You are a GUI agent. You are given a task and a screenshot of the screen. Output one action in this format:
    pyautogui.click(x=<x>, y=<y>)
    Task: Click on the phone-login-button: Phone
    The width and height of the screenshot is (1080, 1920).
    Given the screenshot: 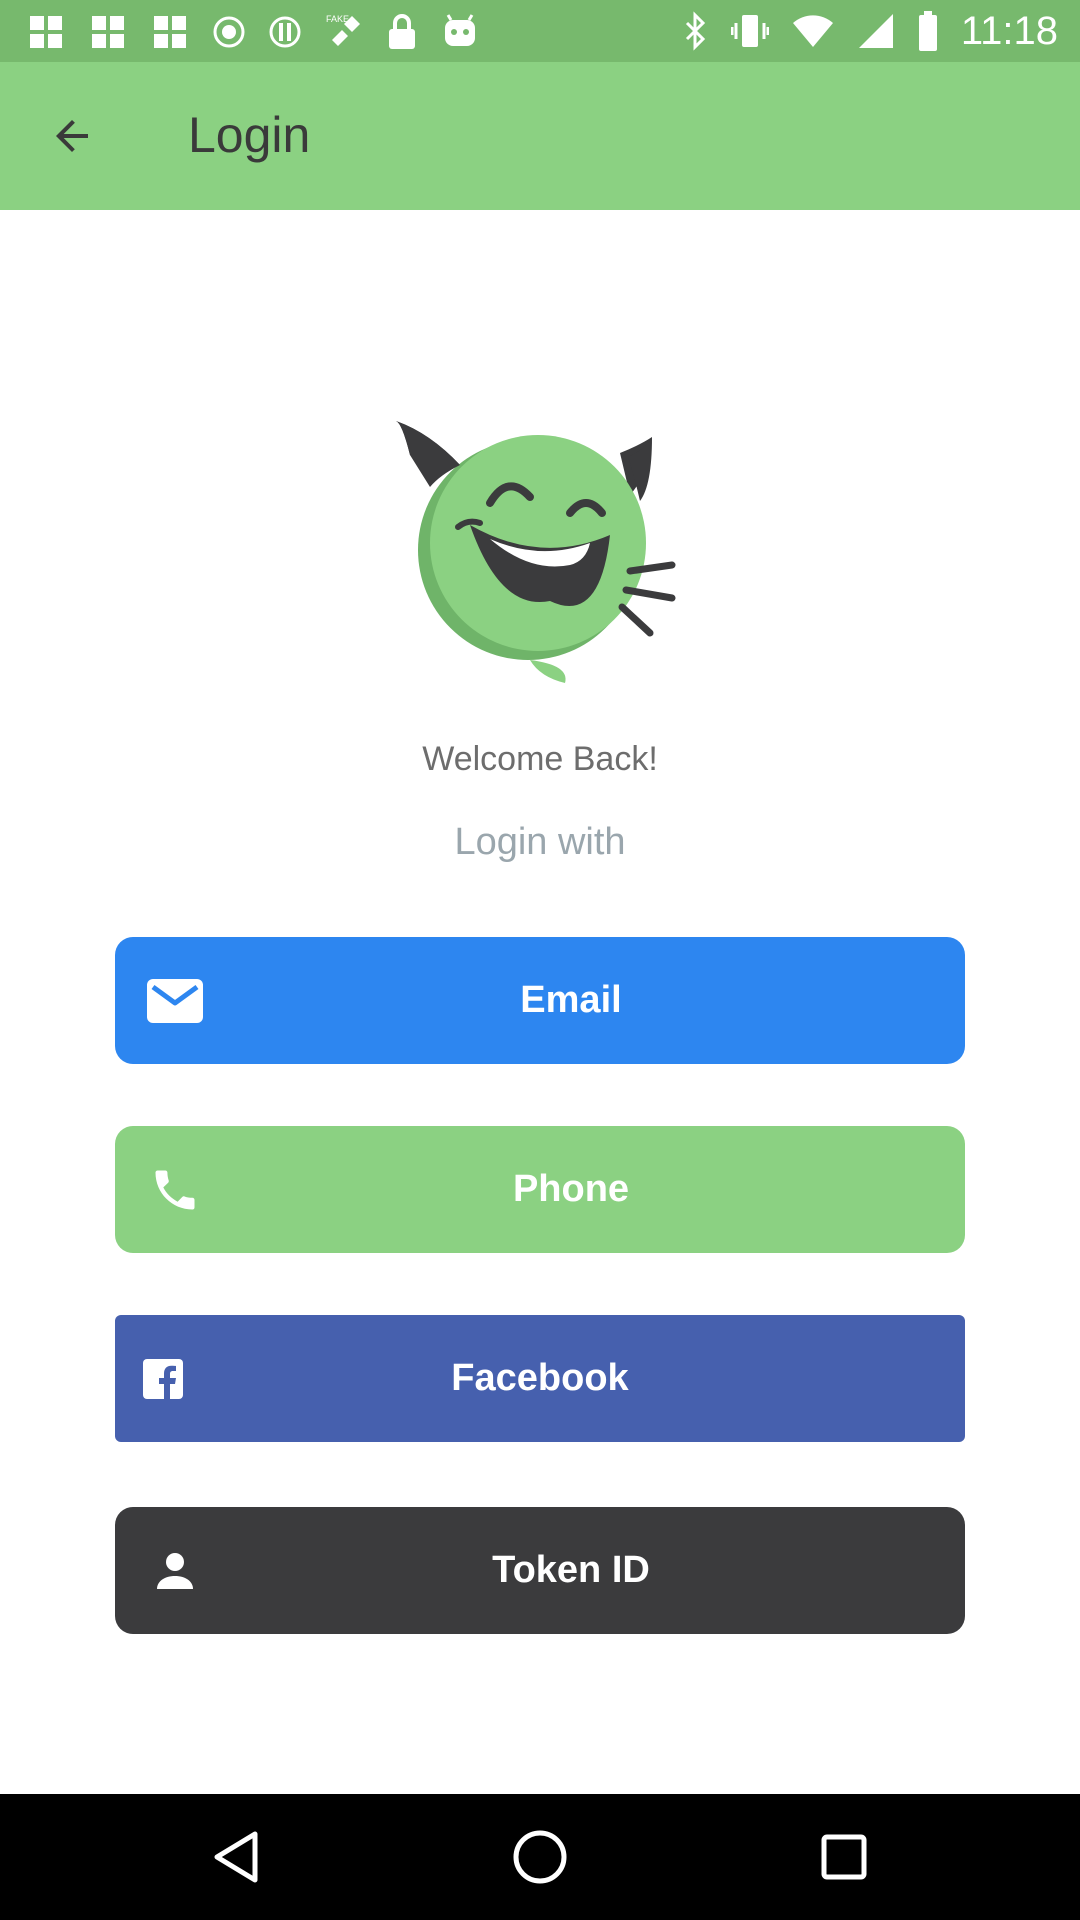 What is the action you would take?
    pyautogui.click(x=540, y=1189)
    